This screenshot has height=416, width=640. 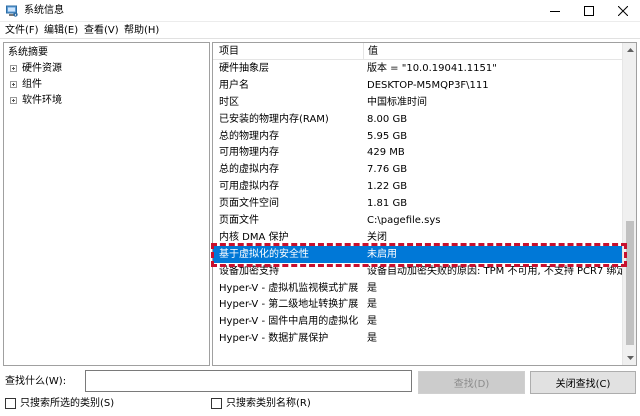 I want to click on row-item-cell: 基于虚拟化的安全性, so click(x=264, y=254).